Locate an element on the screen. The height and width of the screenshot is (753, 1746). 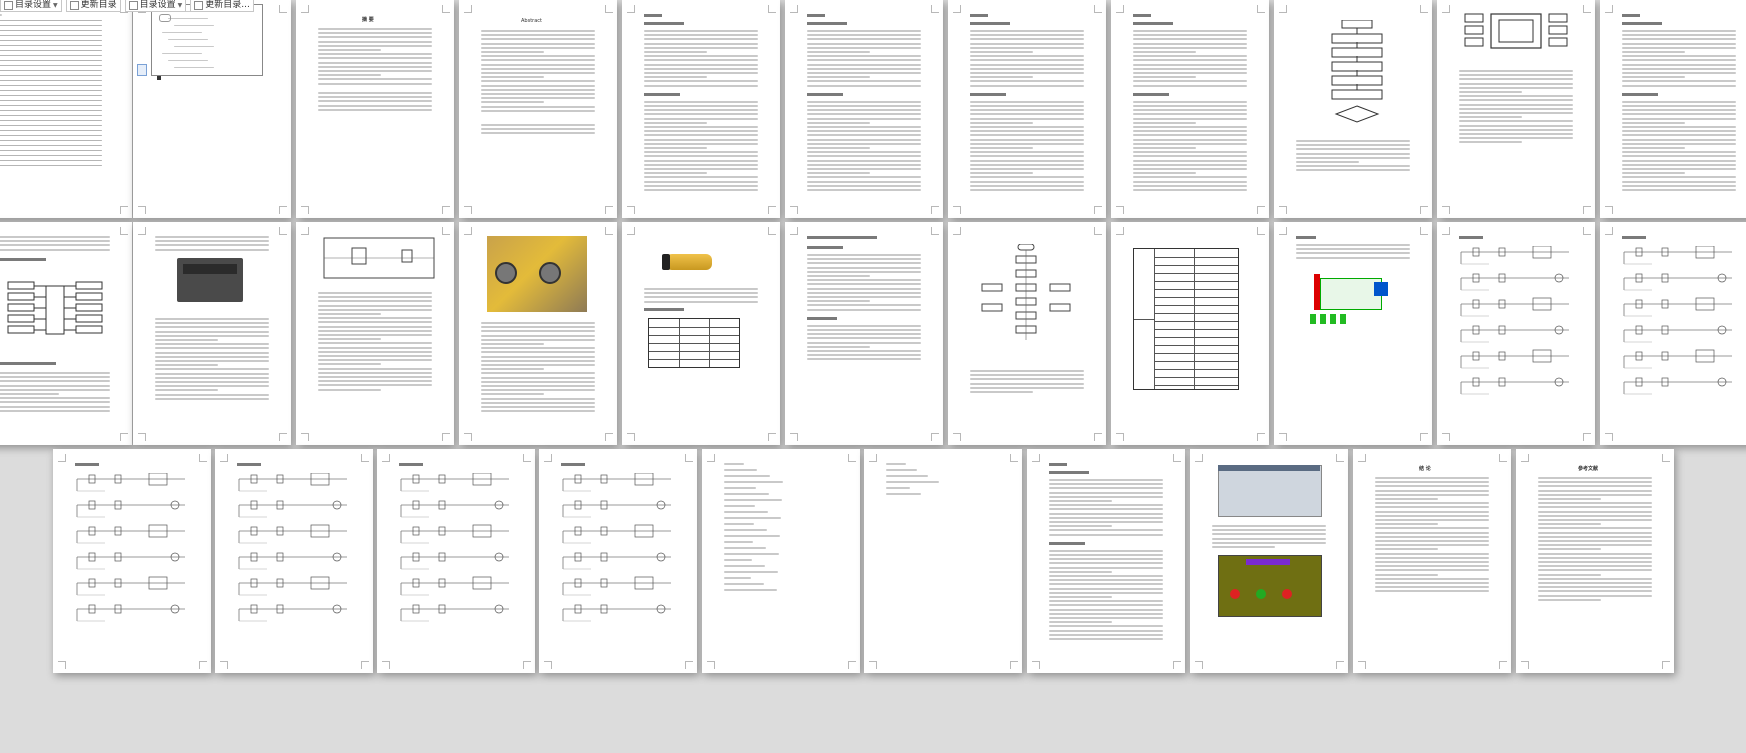
toc-settings-button: 目录设置 ▼ is located at coordinates (31, 6).